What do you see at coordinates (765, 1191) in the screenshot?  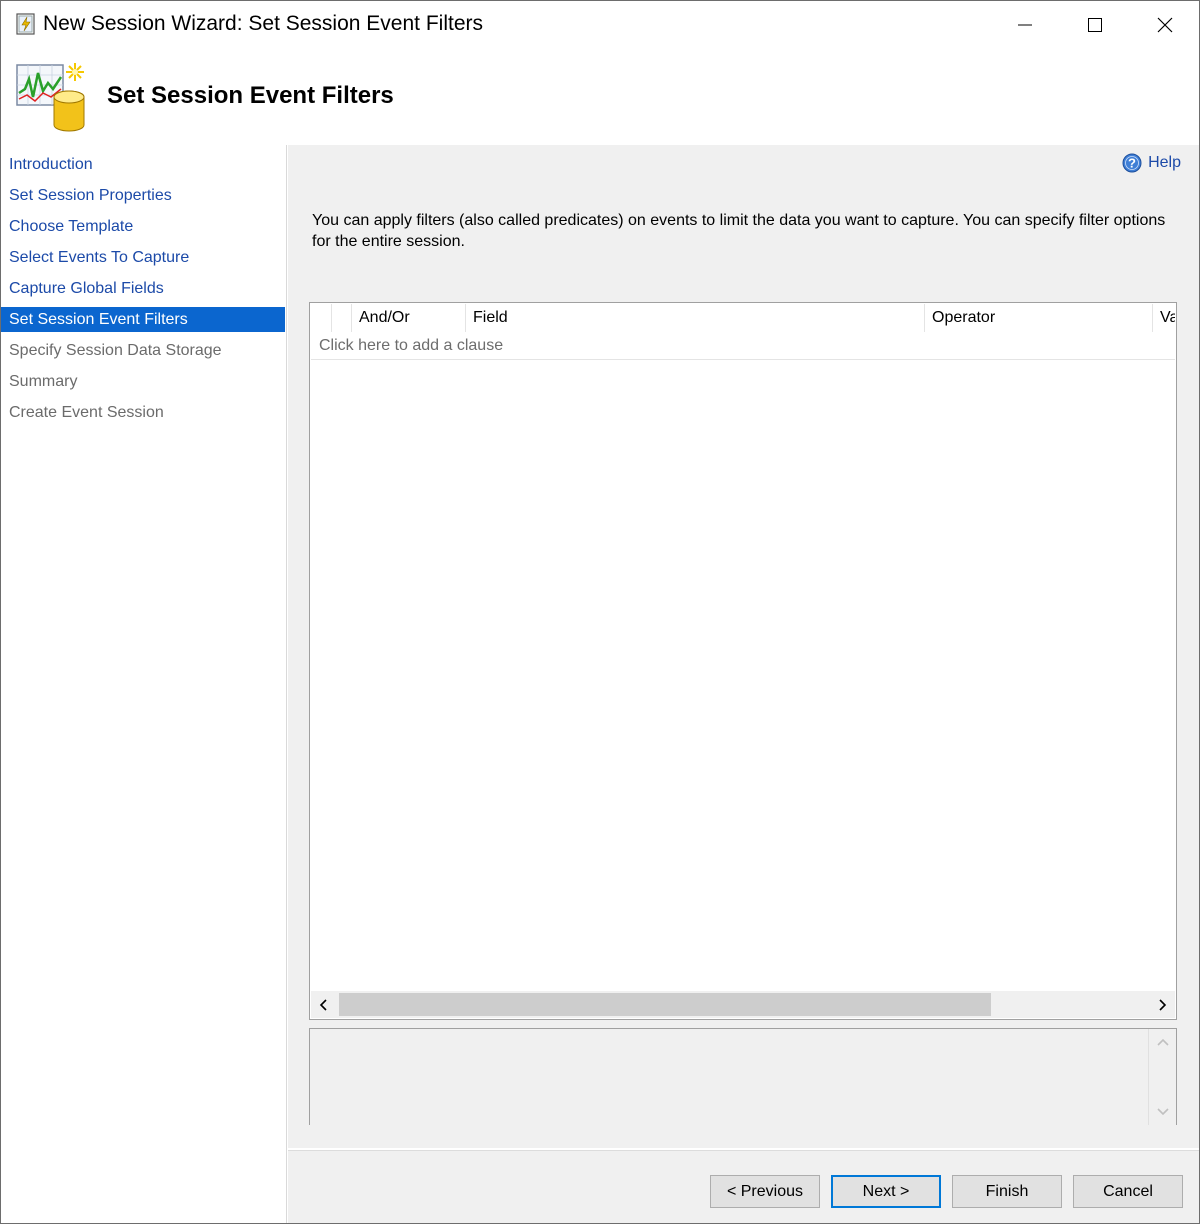 I see `previous-button: < Previous` at bounding box center [765, 1191].